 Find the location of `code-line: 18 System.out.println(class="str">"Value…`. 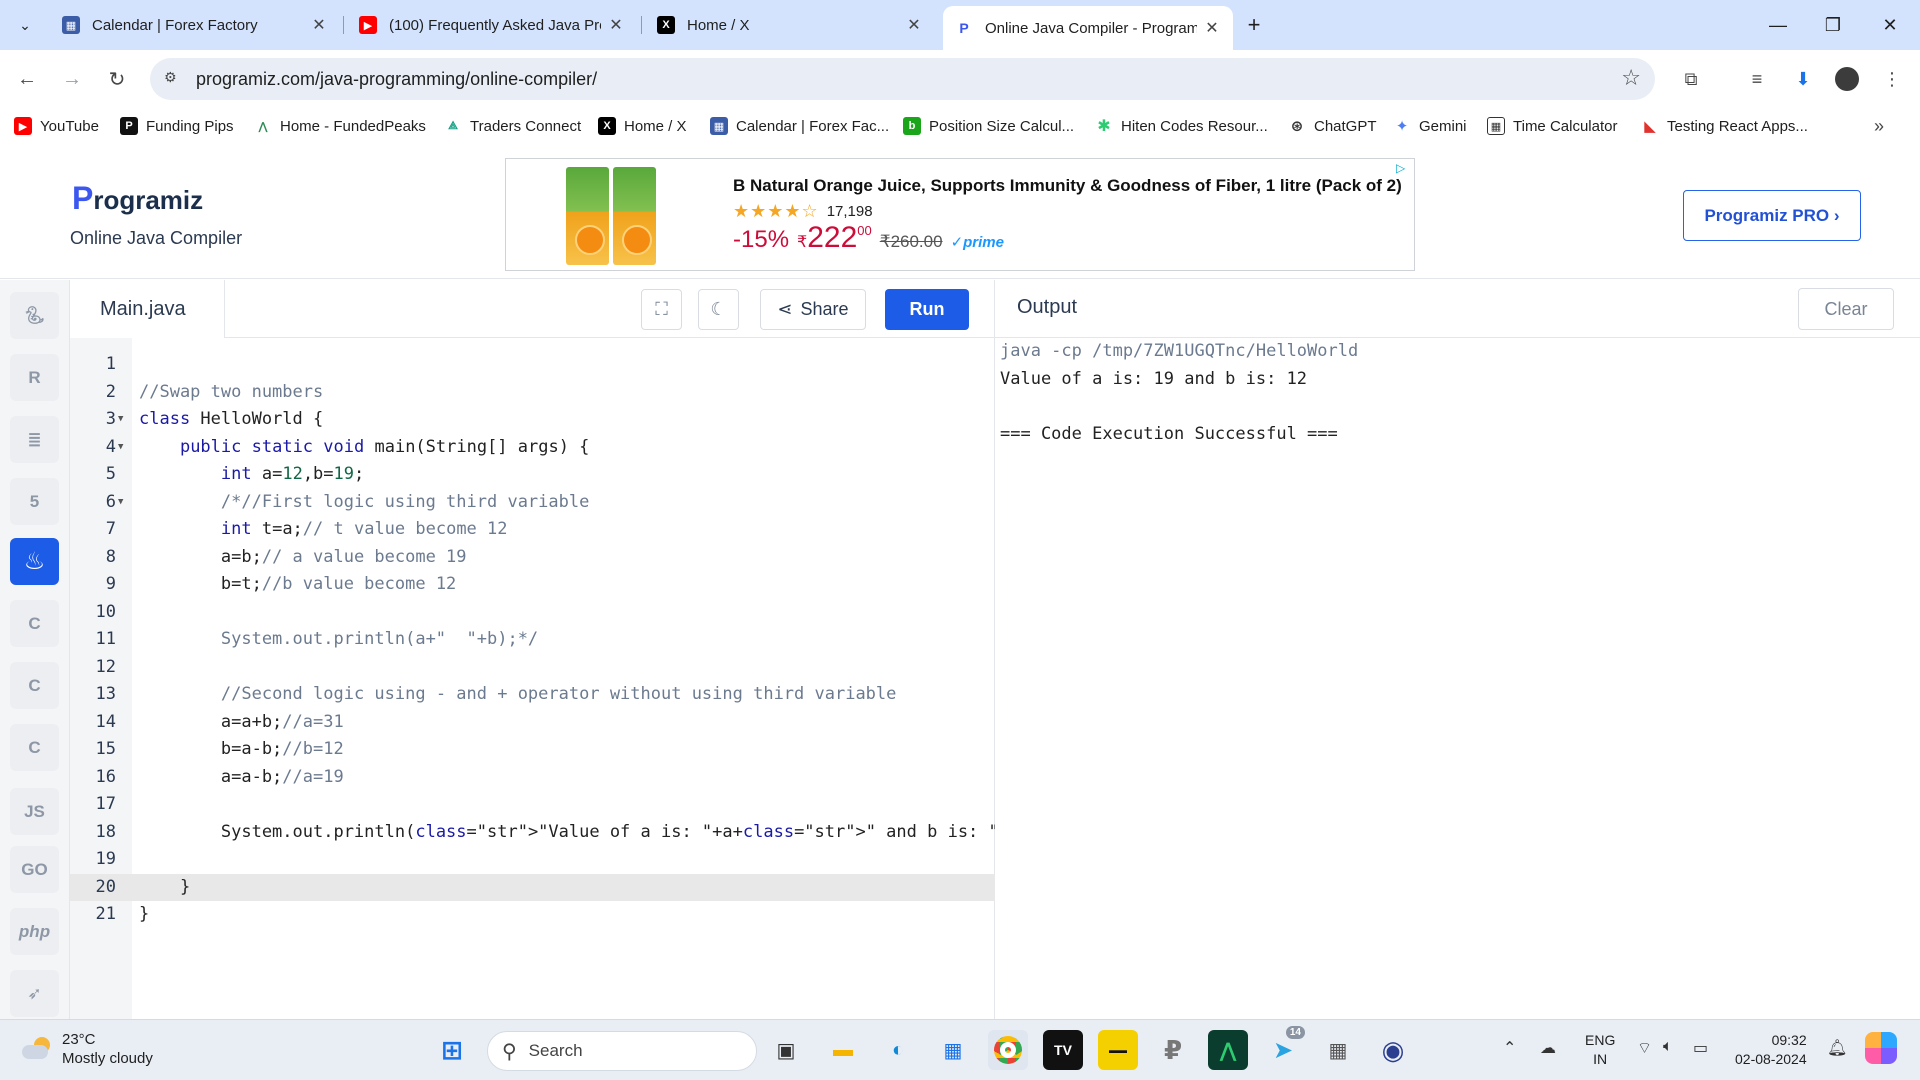

code-line: 18 System.out.println(class="str">"Value… is located at coordinates (555, 833).